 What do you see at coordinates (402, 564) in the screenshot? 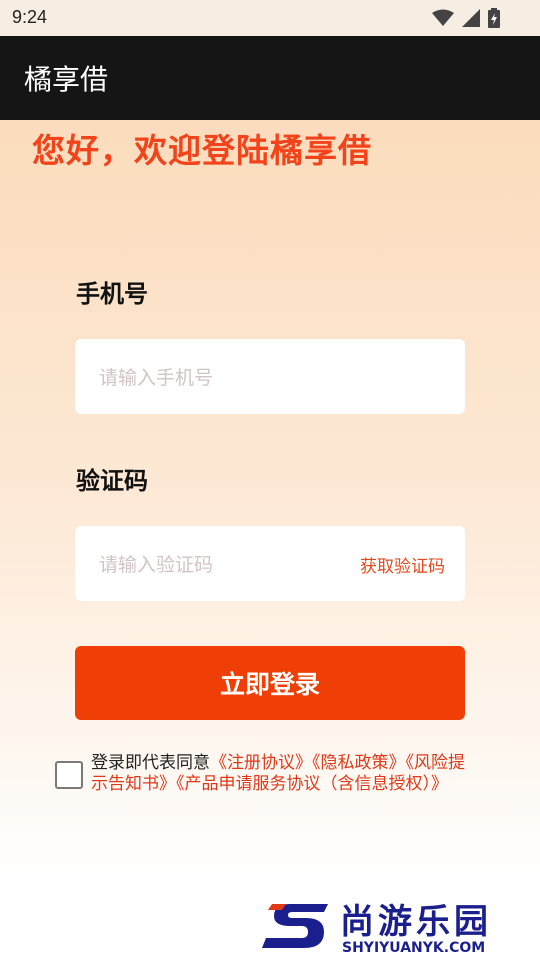
I see `get-code-button: 获取验证码` at bounding box center [402, 564].